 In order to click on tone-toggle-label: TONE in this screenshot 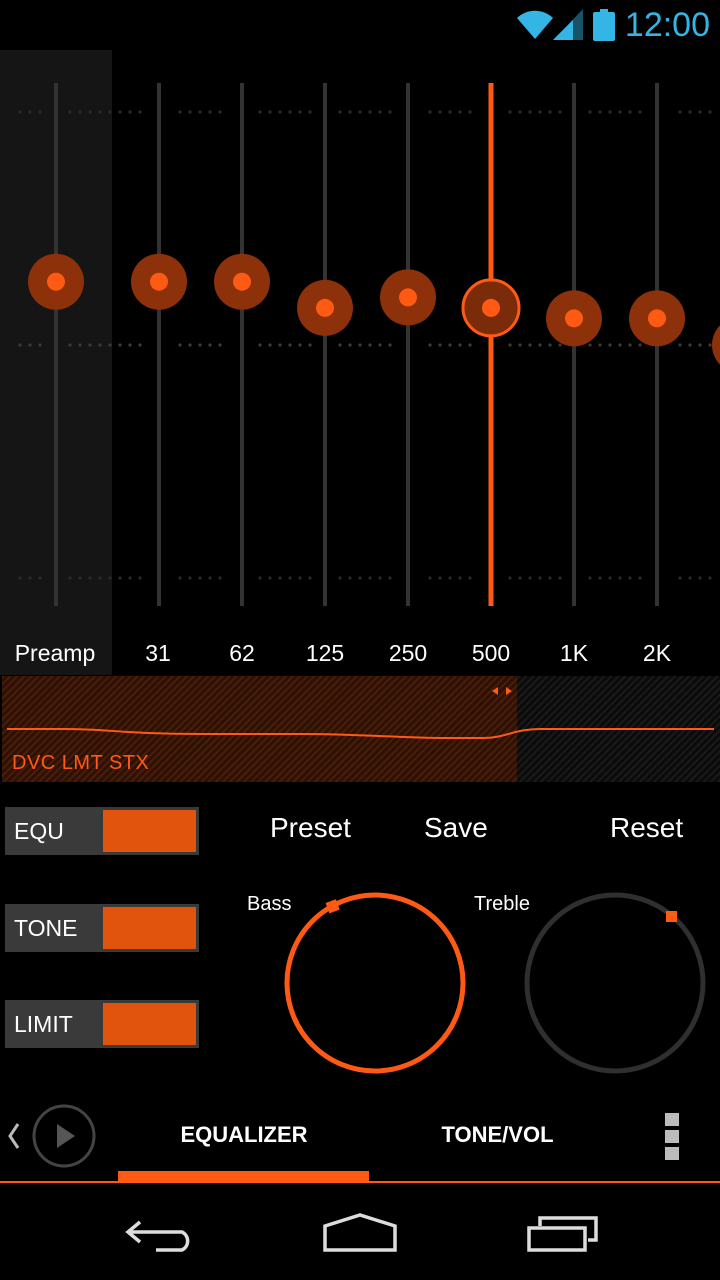, I will do `click(46, 928)`.